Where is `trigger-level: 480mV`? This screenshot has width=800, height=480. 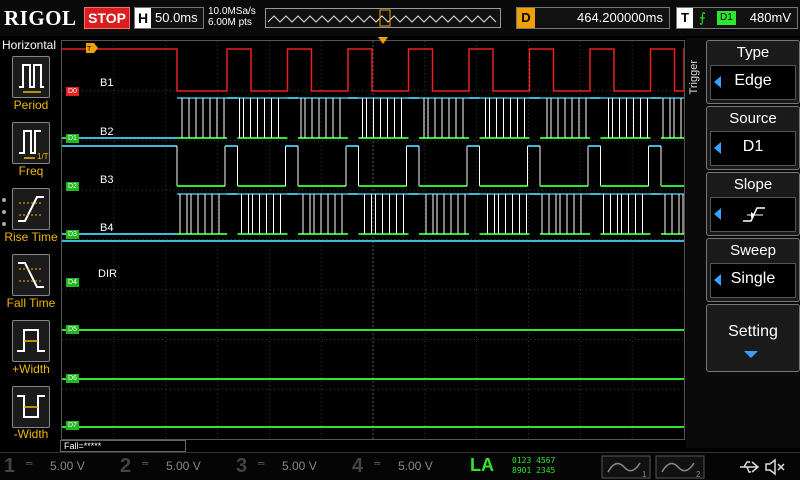
trigger-level: 480mV is located at coordinates (770, 17).